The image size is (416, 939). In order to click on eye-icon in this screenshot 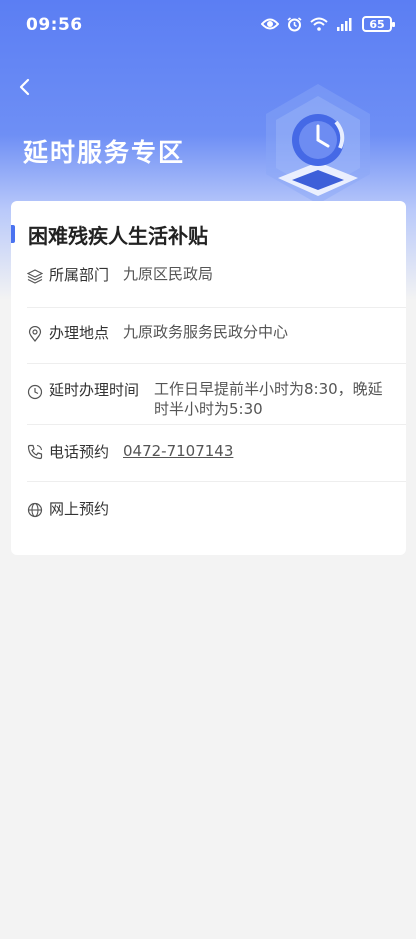, I will do `click(270, 24)`.